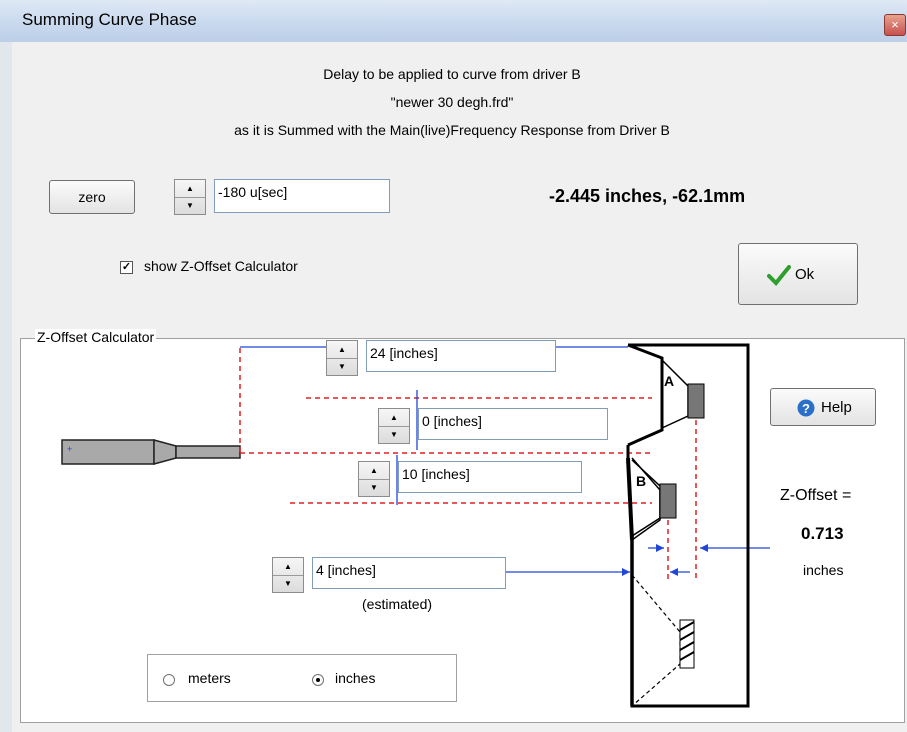 The width and height of the screenshot is (907, 732). I want to click on mic-distance-input: 24 [inches], so click(461, 356).